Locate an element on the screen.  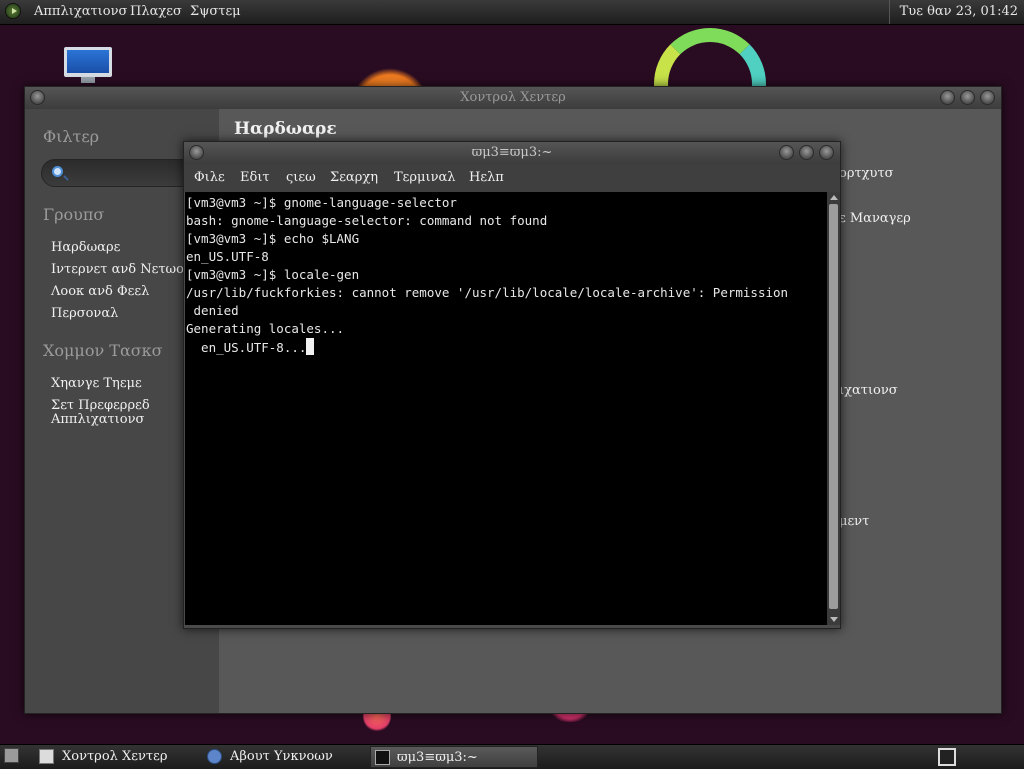
menu-file: Φιλε is located at coordinates (209, 177).